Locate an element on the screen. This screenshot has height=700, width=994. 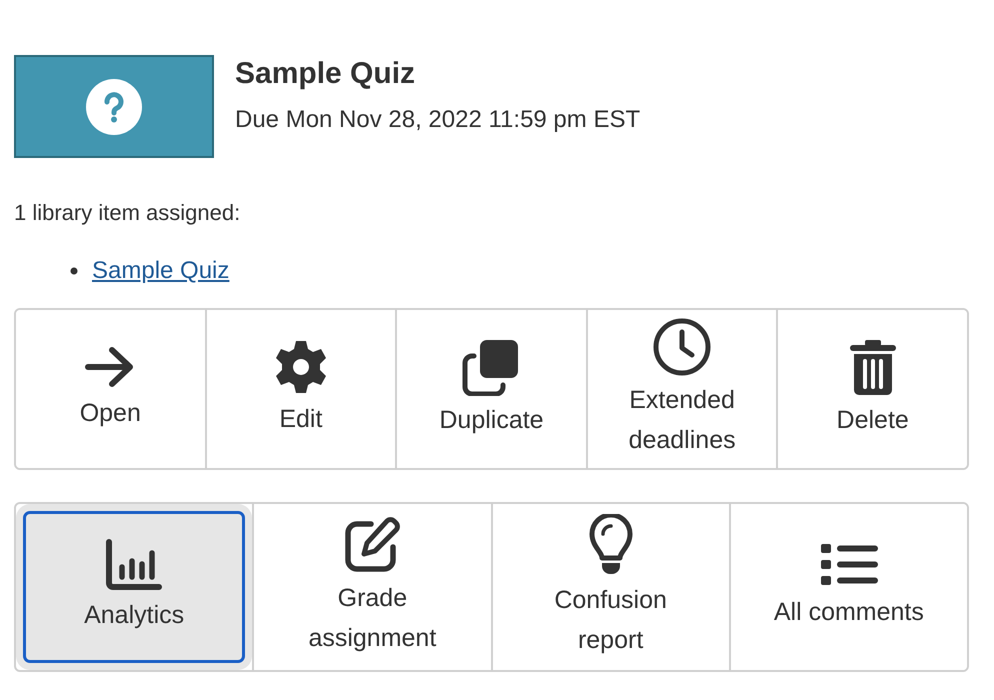
action-button: Delete is located at coordinates (871, 389).